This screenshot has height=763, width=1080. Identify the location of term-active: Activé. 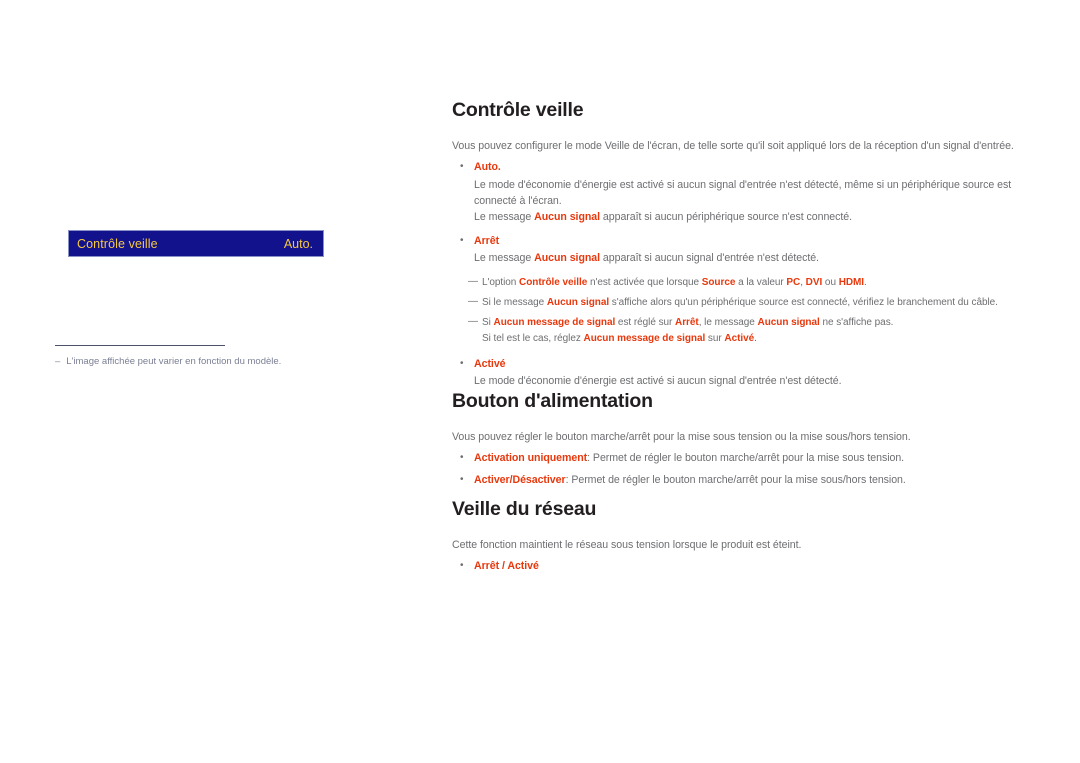
(739, 339).